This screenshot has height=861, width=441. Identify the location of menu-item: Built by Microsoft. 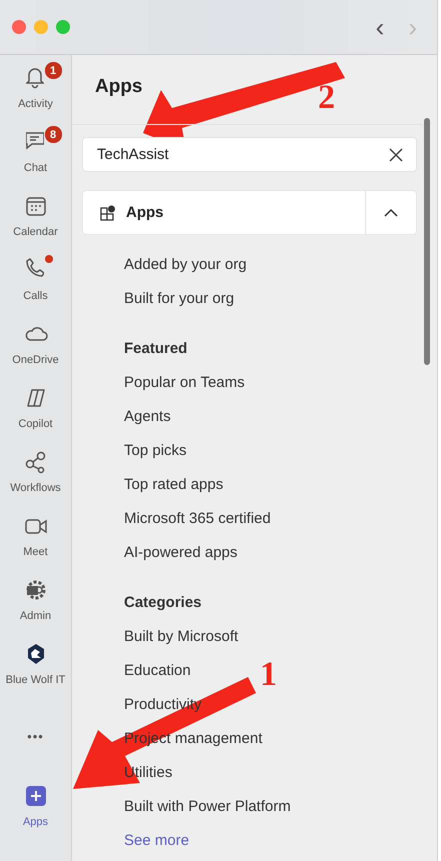
(181, 637).